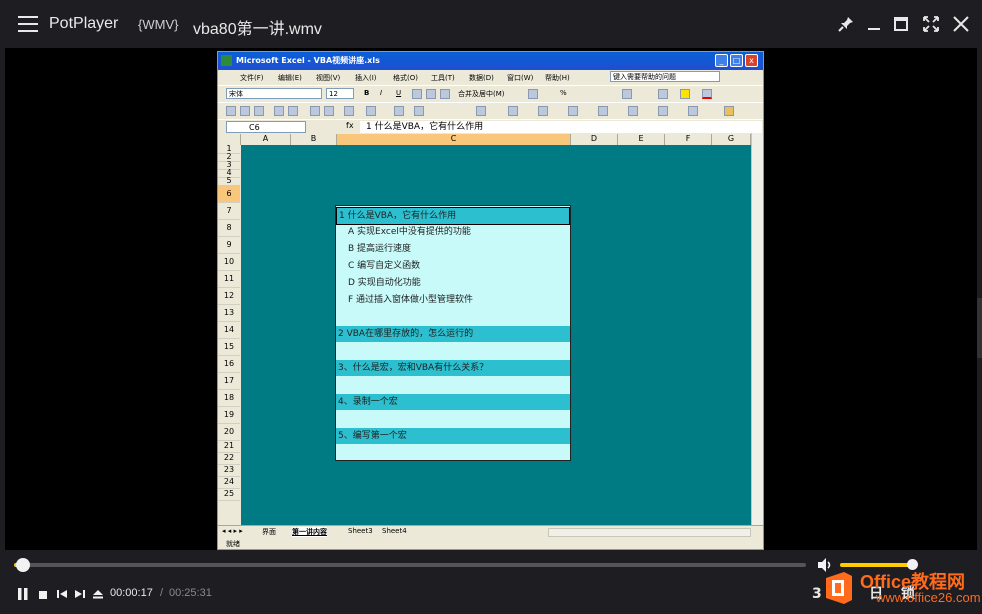 This screenshot has height=614, width=982. I want to click on file-format: {WMV}, so click(158, 24).